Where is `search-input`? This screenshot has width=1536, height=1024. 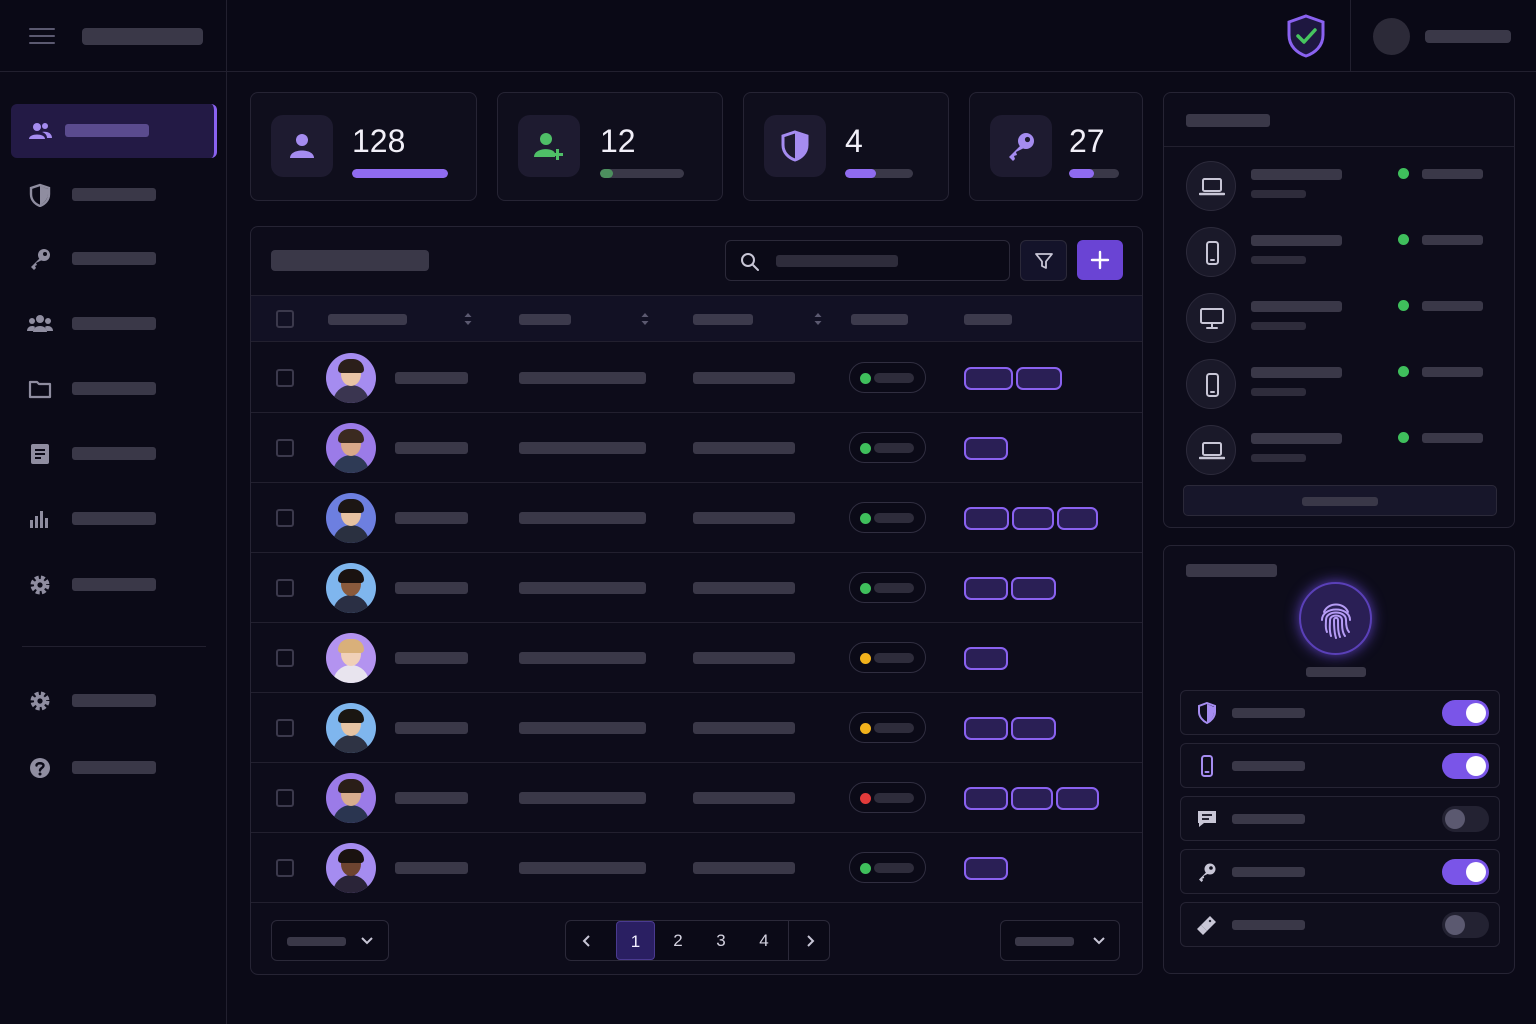 search-input is located at coordinates (837, 261).